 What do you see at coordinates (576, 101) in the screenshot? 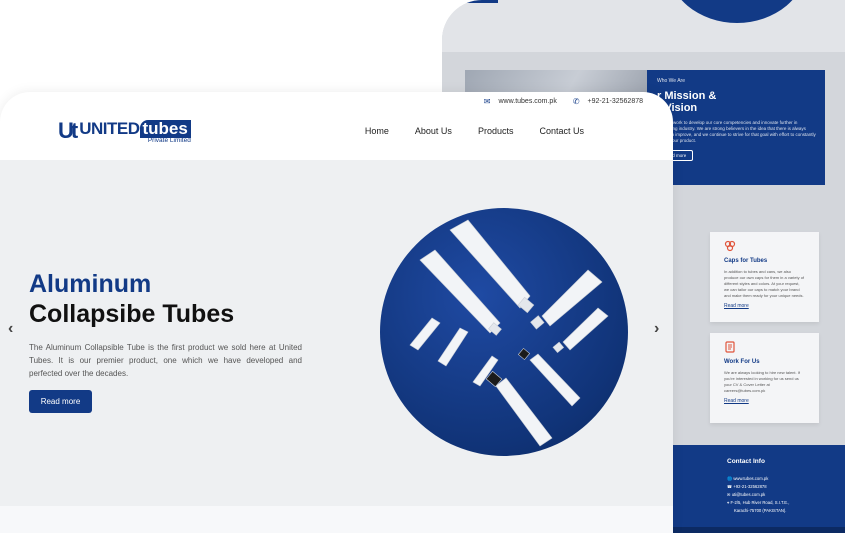
I see `phone-icon: ✆` at bounding box center [576, 101].